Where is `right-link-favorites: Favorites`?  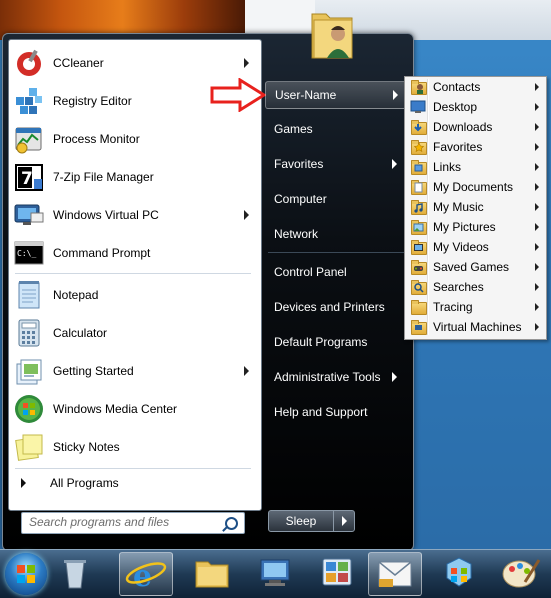
right-link-favorites: Favorites is located at coordinates (335, 164).